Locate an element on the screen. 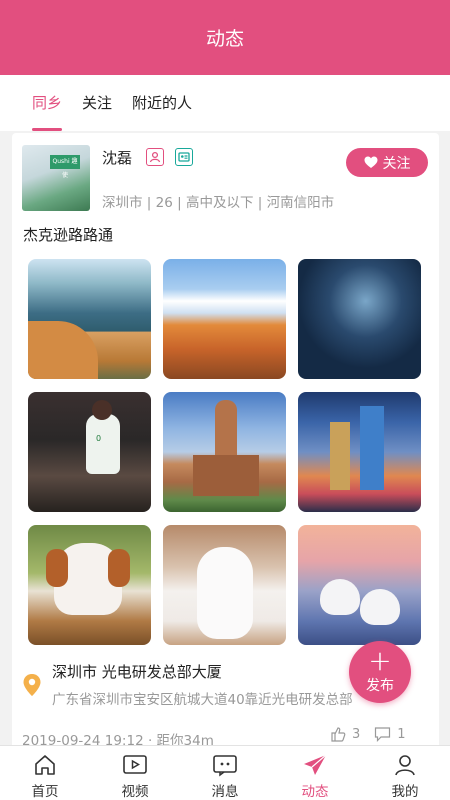  post-actions: 3 1 is located at coordinates (368, 734).